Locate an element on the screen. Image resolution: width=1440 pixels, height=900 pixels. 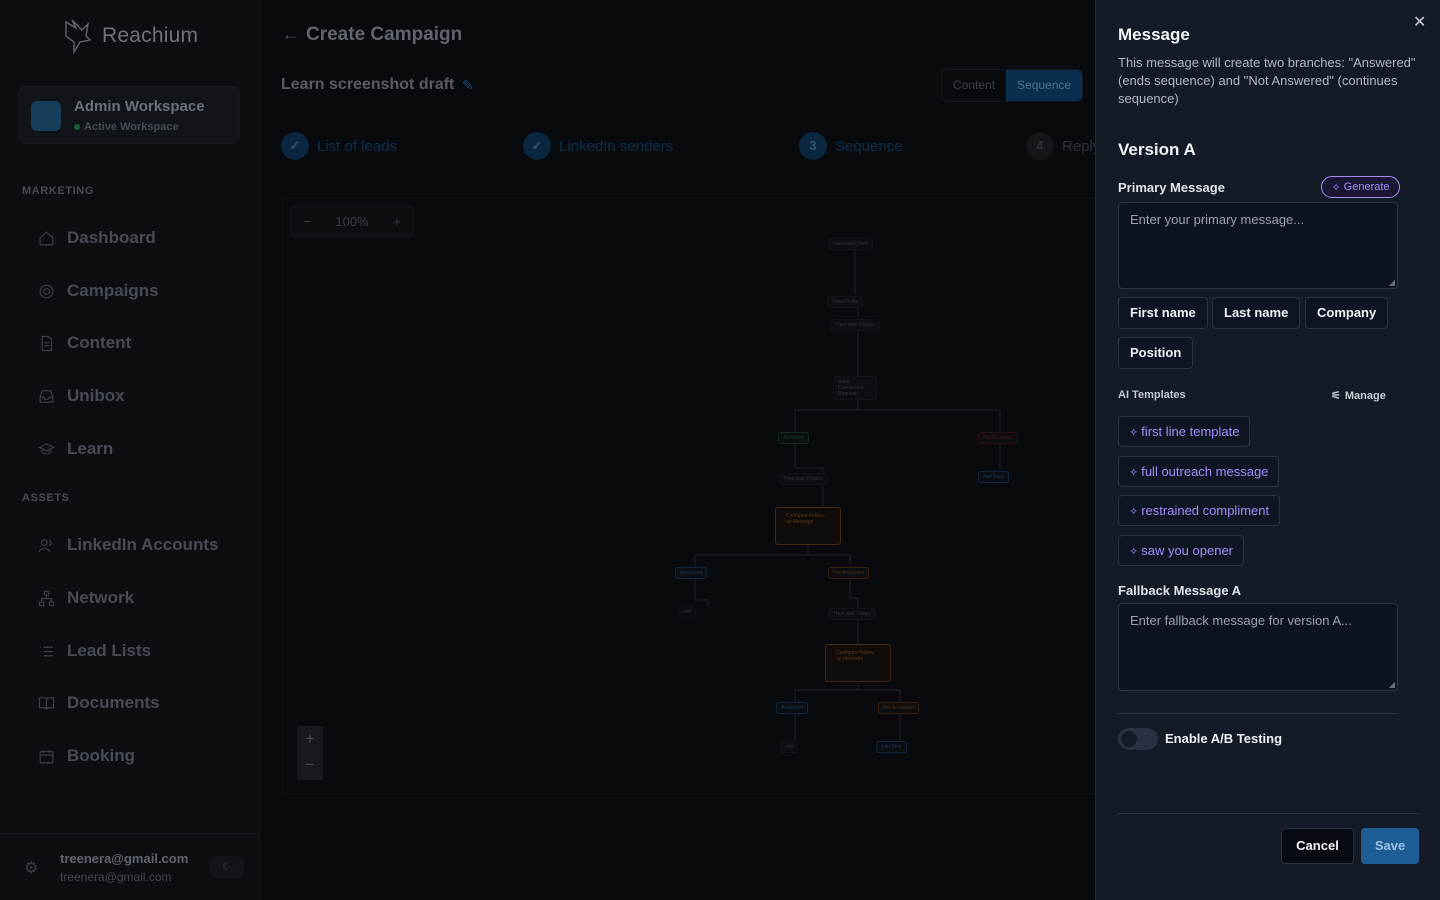
ai-template-label: restrained compliment is located at coordinates (1205, 510).